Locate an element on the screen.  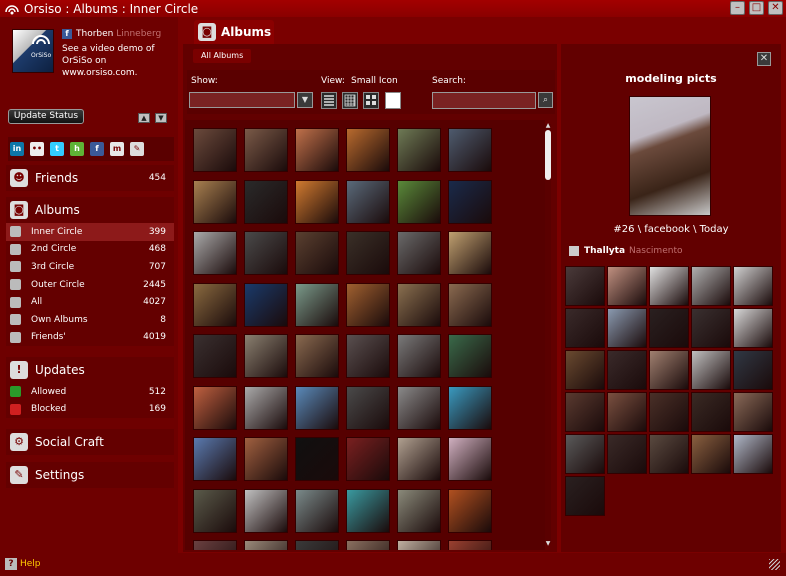
close-button: ✕ is located at coordinates (775, 8).